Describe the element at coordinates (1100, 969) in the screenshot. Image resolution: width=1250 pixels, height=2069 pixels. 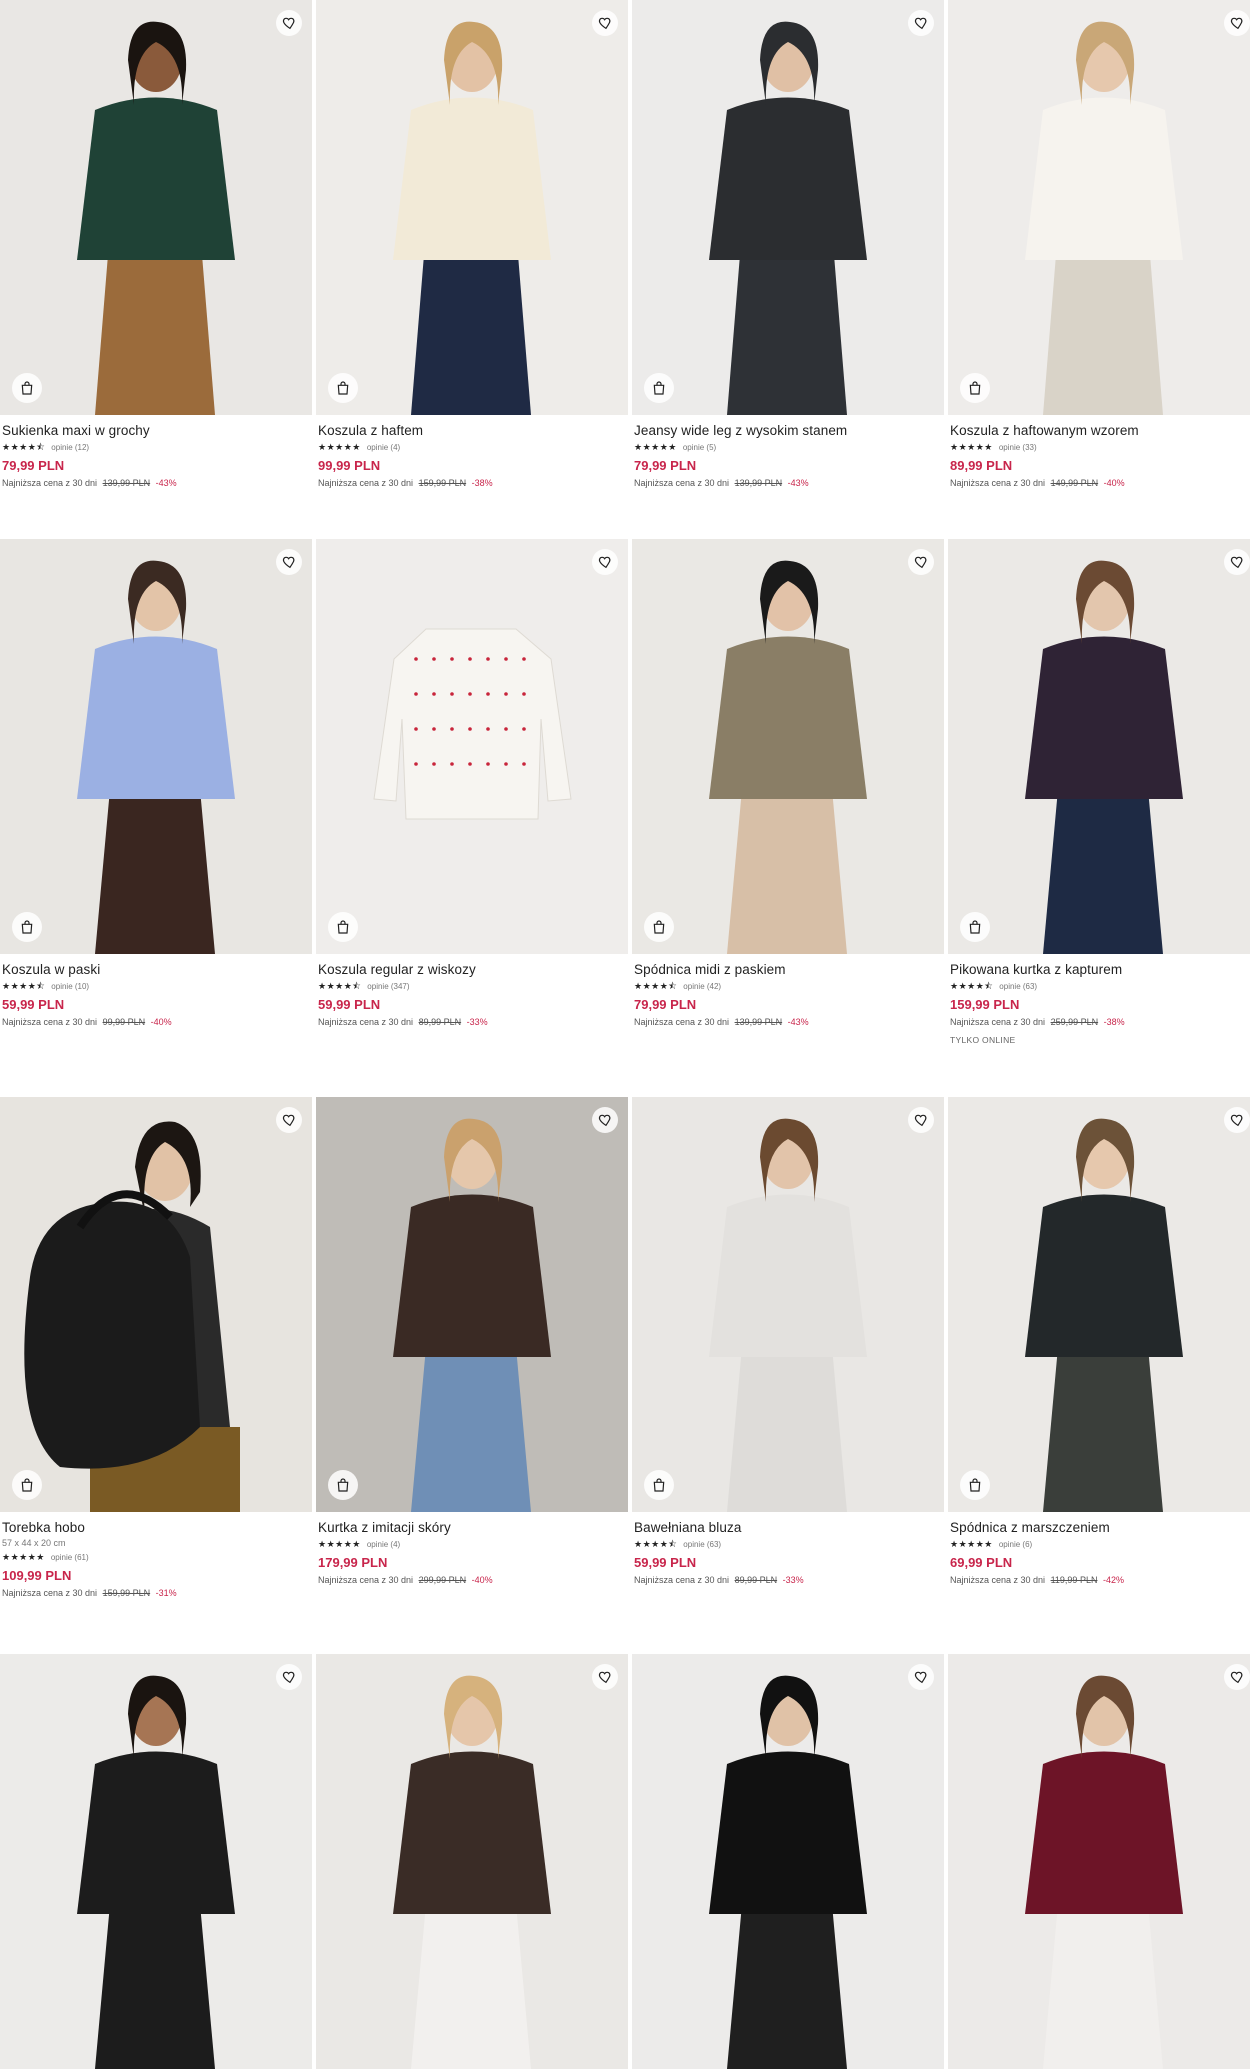
I see `product-name: Pikowana kurtka z kapturem` at that location.